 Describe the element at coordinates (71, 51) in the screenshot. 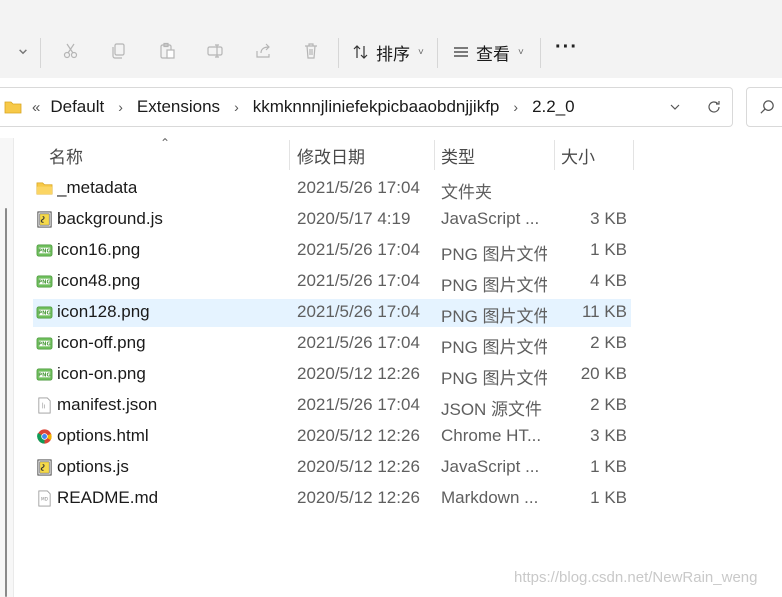

I see `cut-icon` at that location.